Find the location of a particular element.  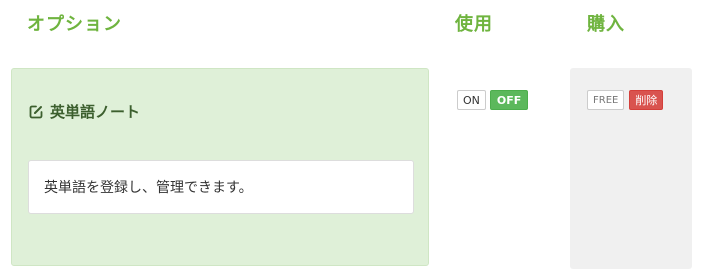

use-toggle: ON OFF is located at coordinates (493, 100).